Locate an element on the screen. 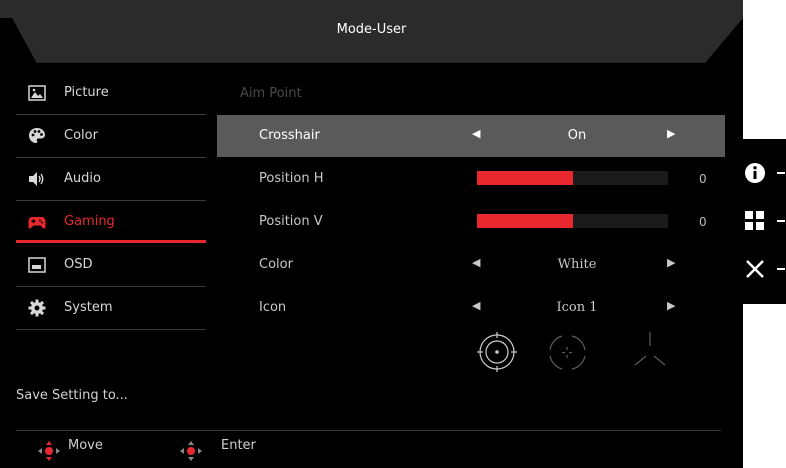  sidebar-item-label: Gaming is located at coordinates (89, 221).